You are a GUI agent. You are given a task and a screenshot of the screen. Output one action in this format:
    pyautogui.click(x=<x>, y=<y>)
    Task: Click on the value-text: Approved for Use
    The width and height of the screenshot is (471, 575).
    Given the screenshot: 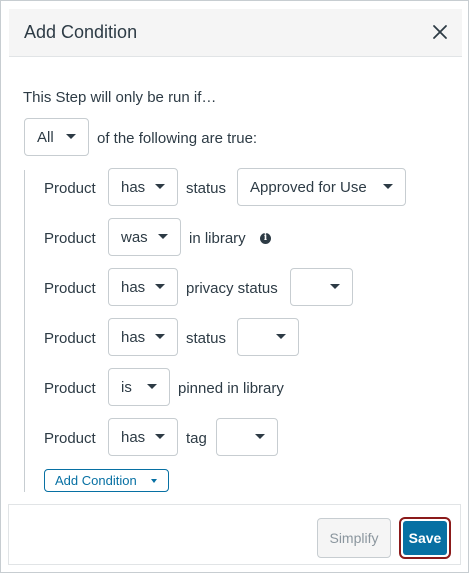 What is the action you would take?
    pyautogui.click(x=308, y=187)
    